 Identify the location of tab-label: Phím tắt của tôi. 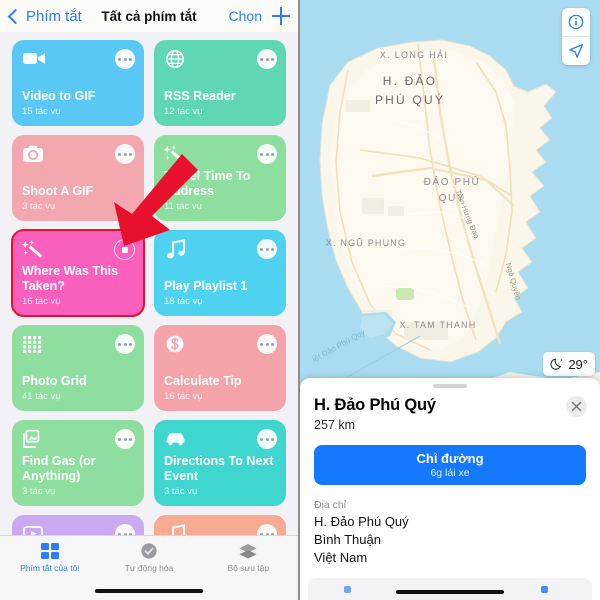
(50, 568).